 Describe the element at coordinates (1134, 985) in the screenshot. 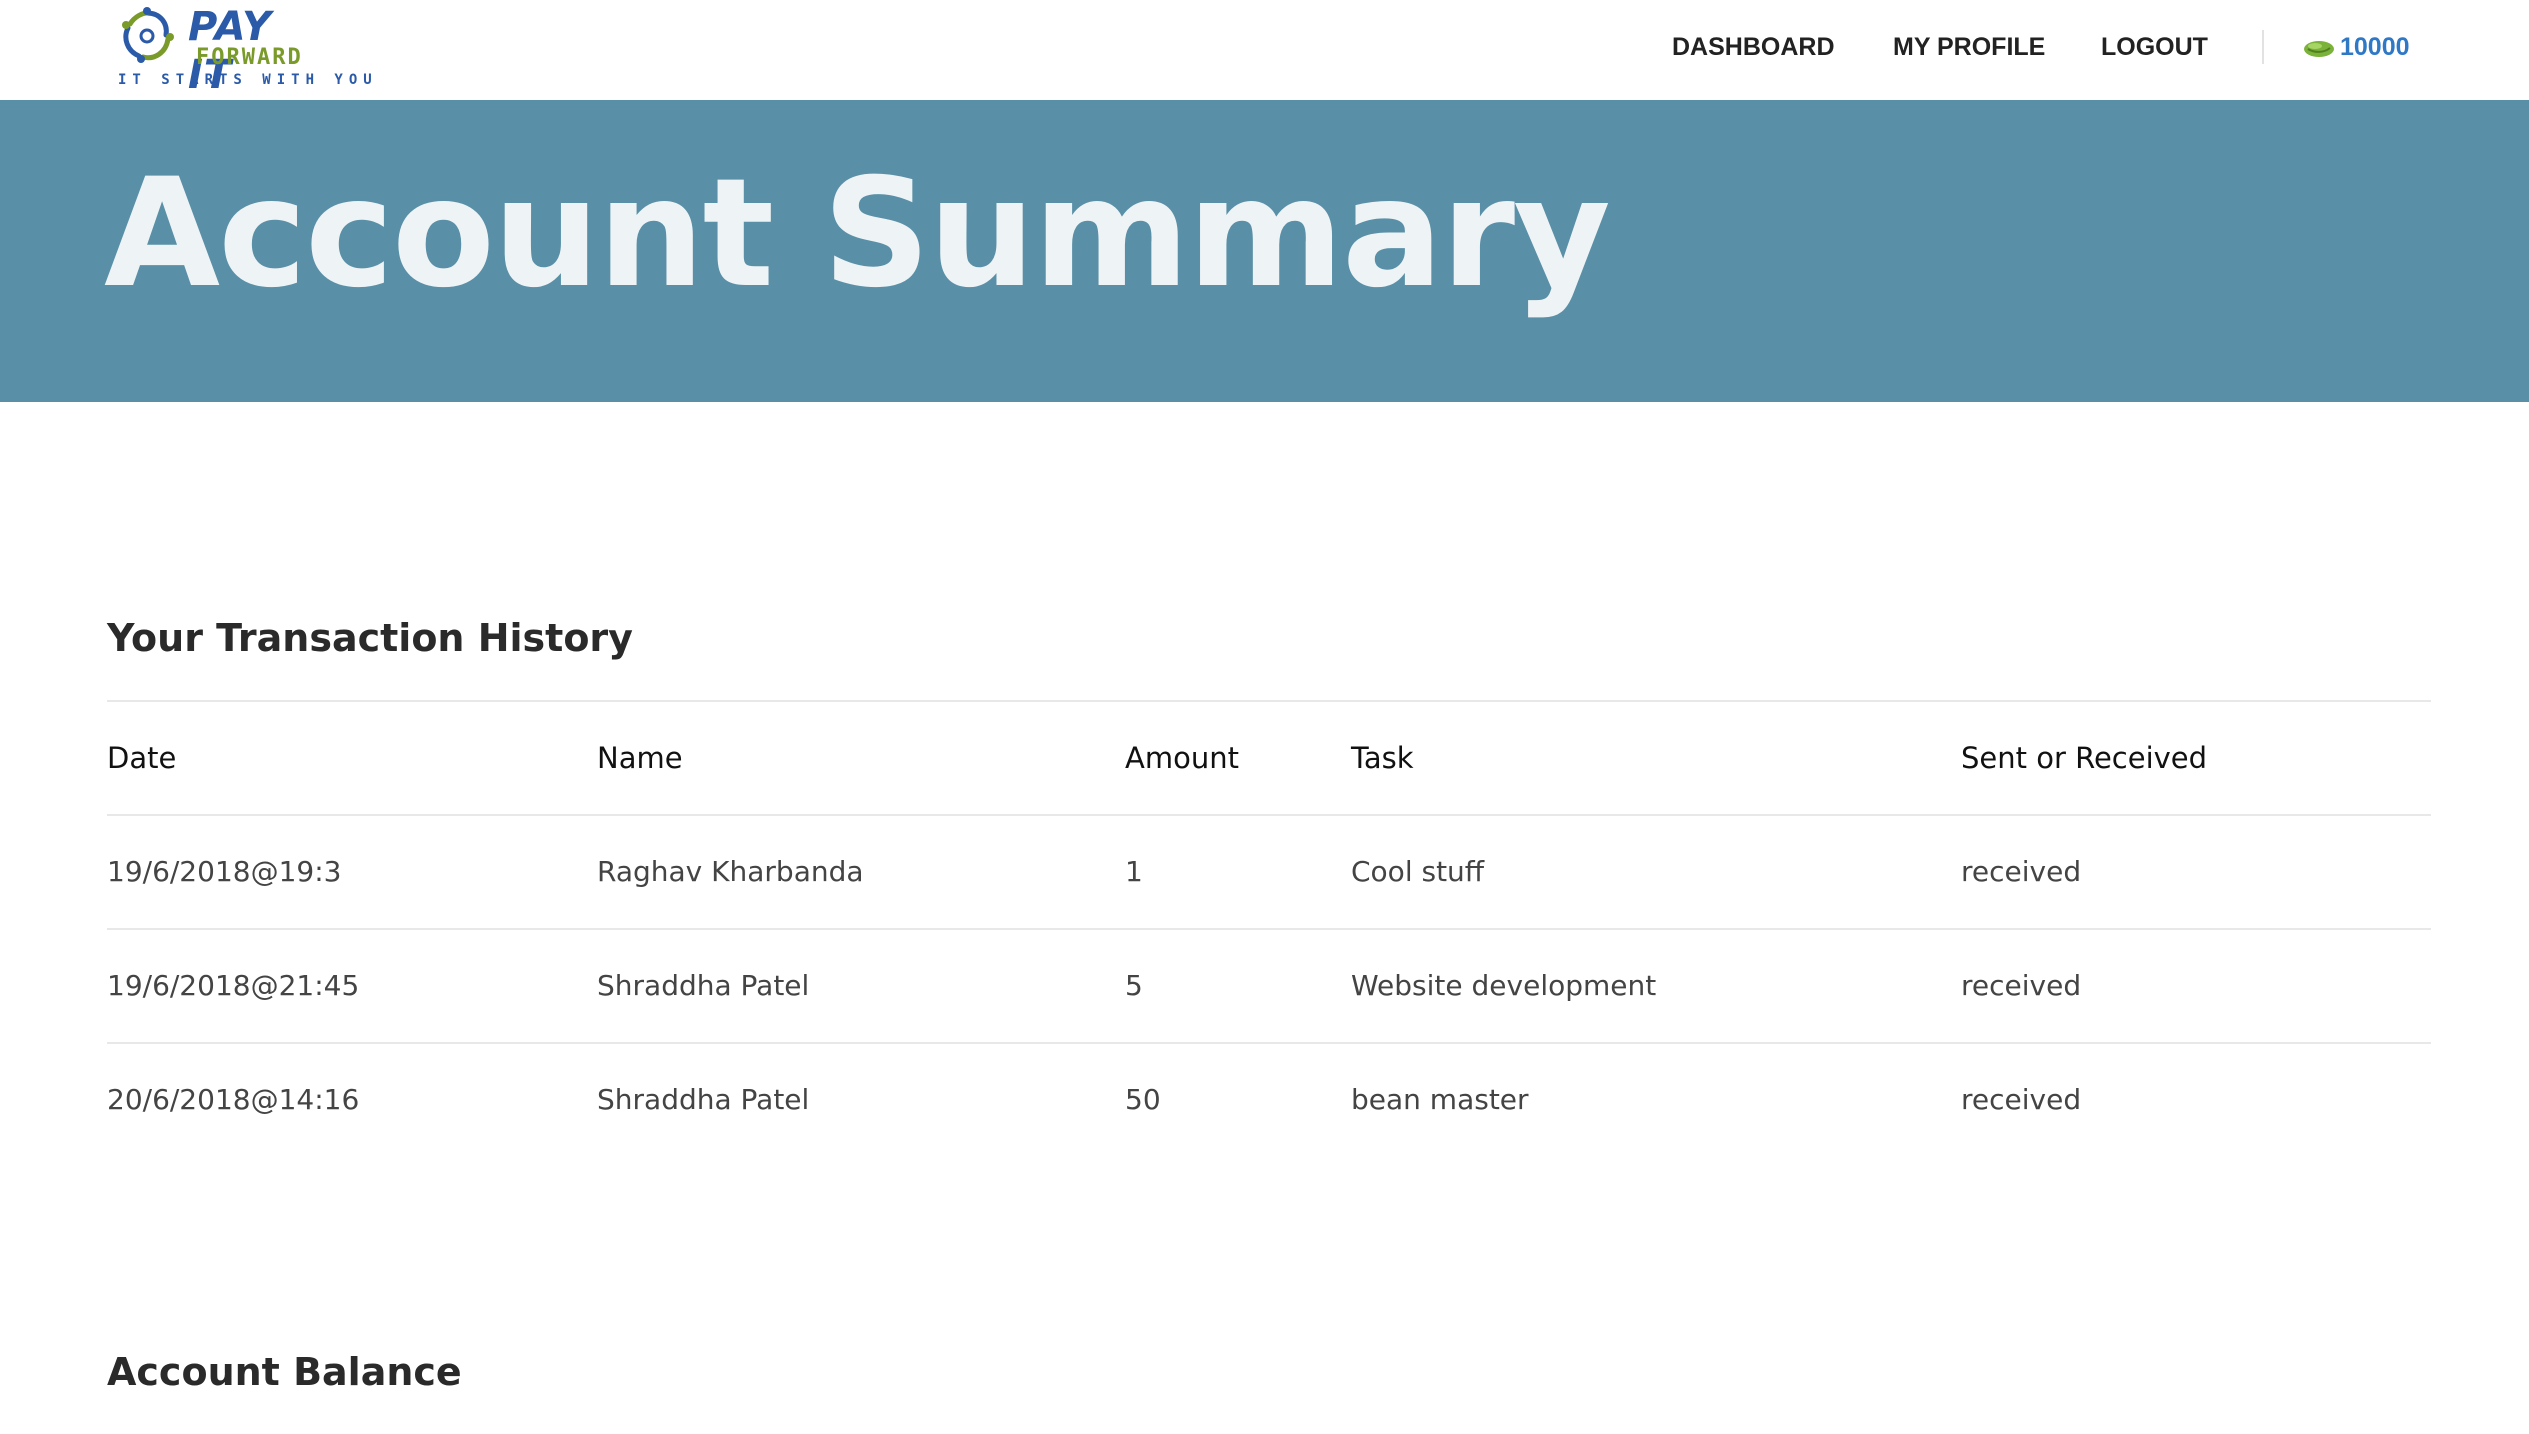

I see `cell-amount: 5` at that location.